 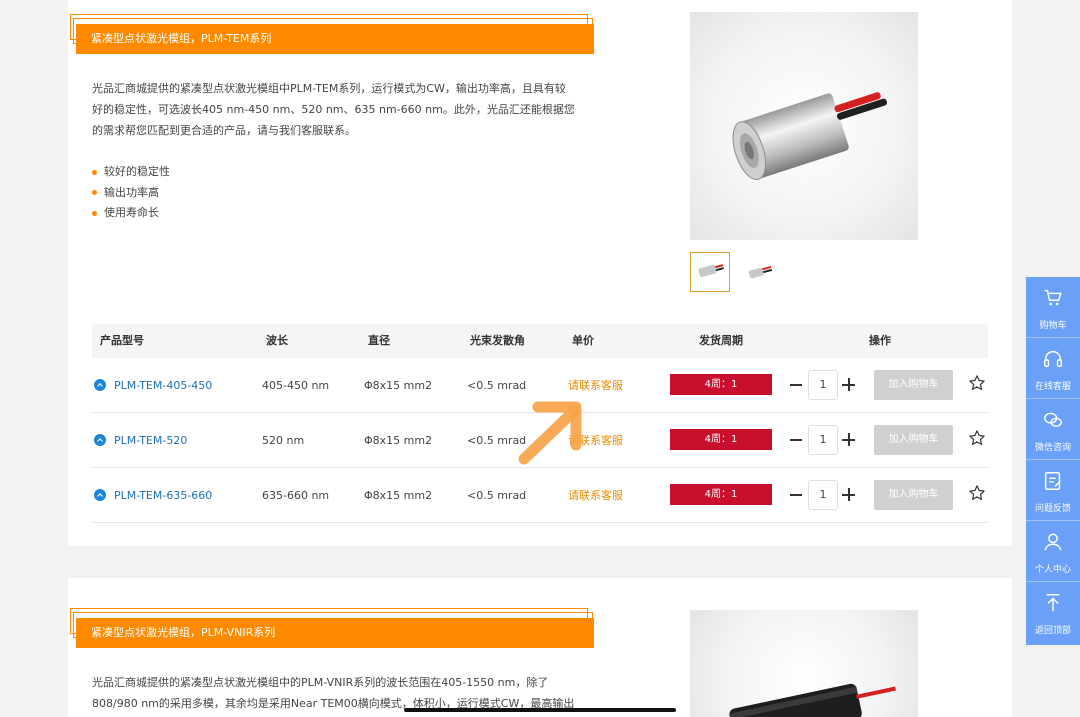 What do you see at coordinates (540, 710) in the screenshot?
I see `home-indicator` at bounding box center [540, 710].